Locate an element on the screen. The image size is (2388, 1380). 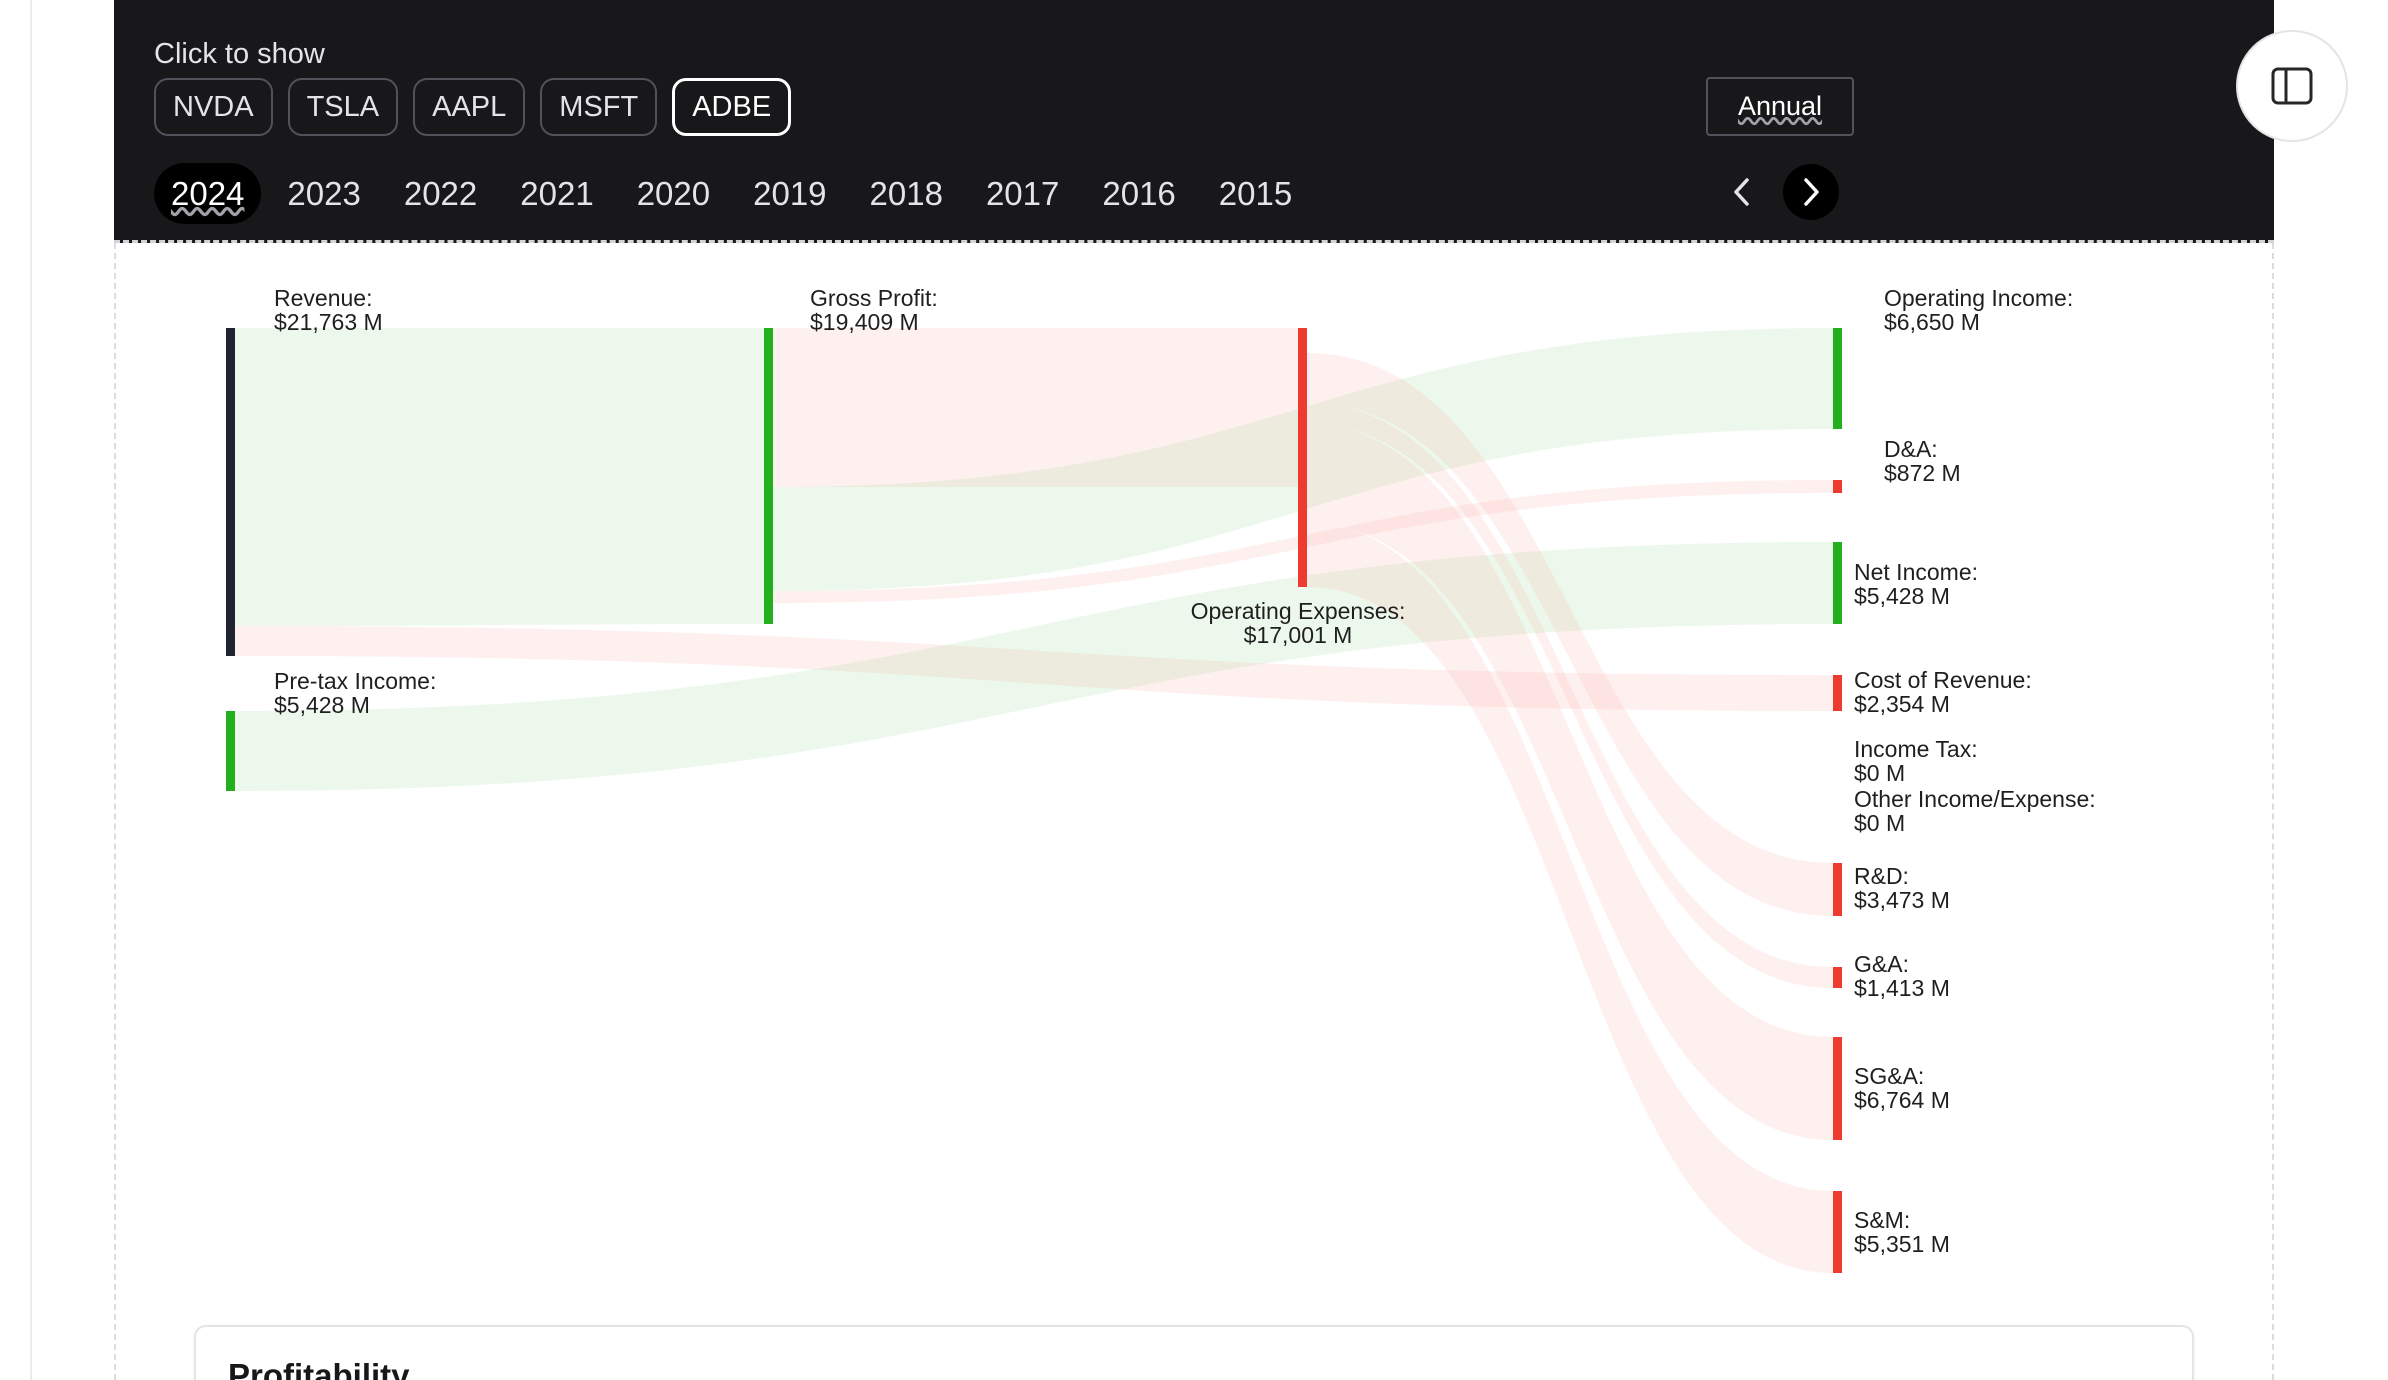
sidebar-toggle-button is located at coordinates (2292, 86).